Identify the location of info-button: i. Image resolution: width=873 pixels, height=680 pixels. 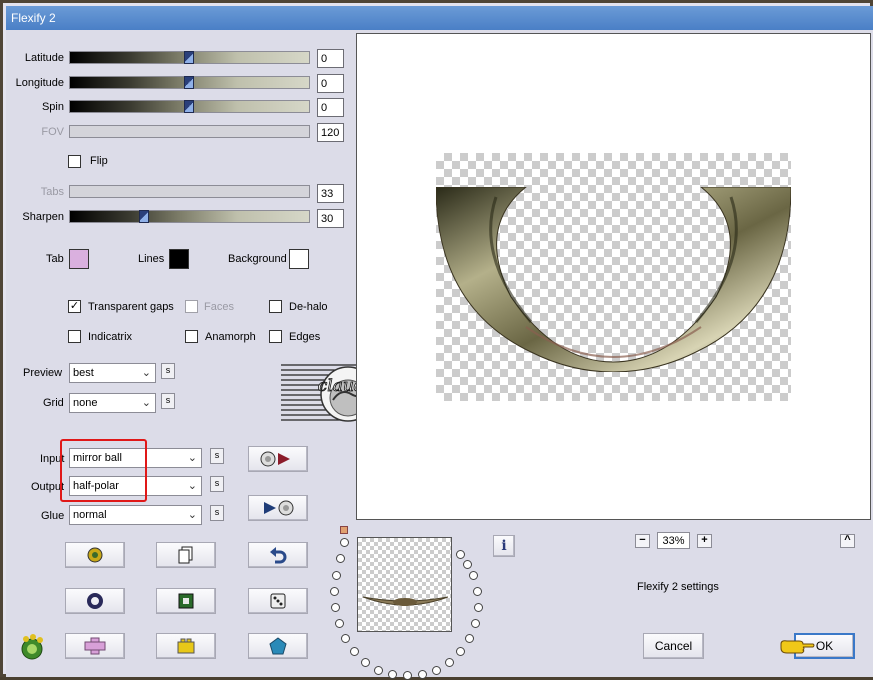
(504, 546).